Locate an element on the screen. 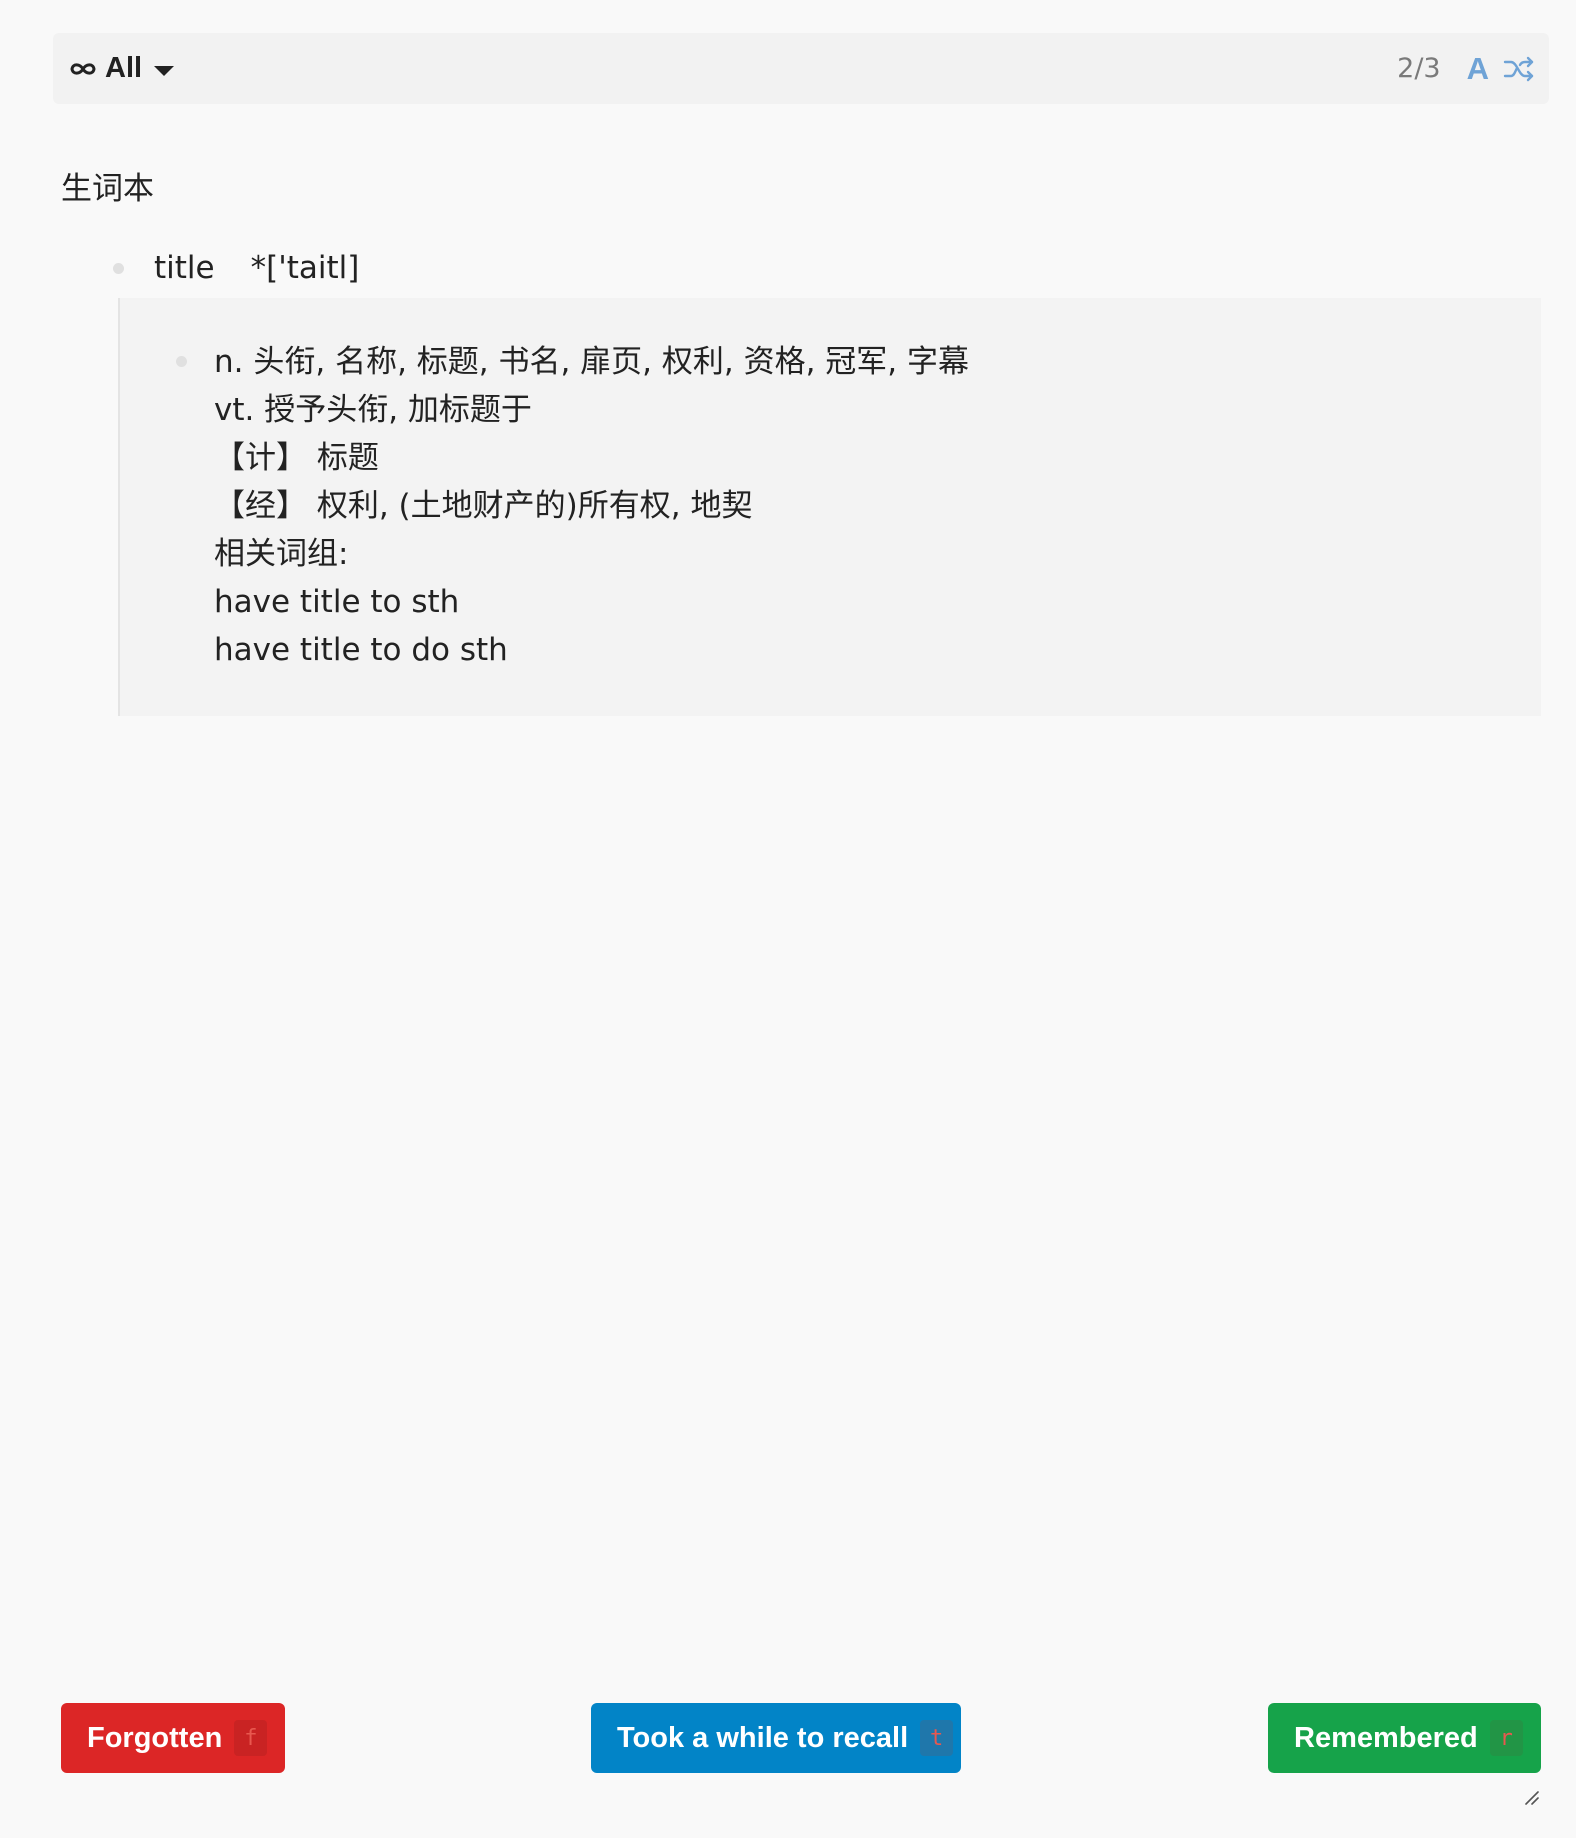 The image size is (1576, 1838). toolbar-right: 2/3 A is located at coordinates (1466, 69).